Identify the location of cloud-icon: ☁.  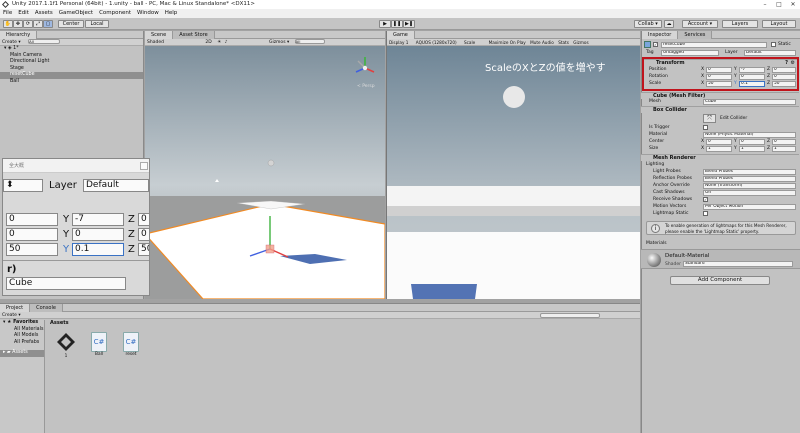
(669, 24).